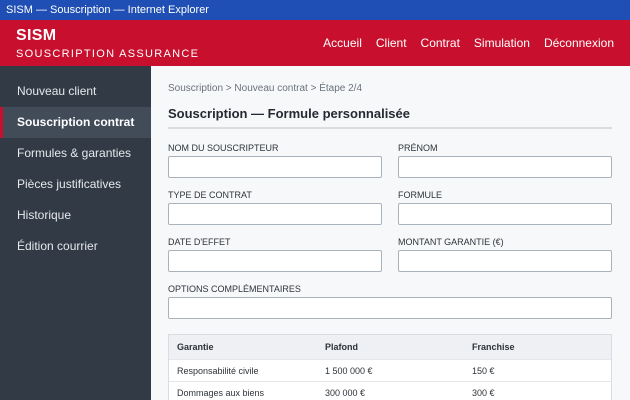 This screenshot has height=400, width=630. What do you see at coordinates (223, 148) in the screenshot?
I see `nom-label: NOM DU SOUSCRIPTEUR` at bounding box center [223, 148].